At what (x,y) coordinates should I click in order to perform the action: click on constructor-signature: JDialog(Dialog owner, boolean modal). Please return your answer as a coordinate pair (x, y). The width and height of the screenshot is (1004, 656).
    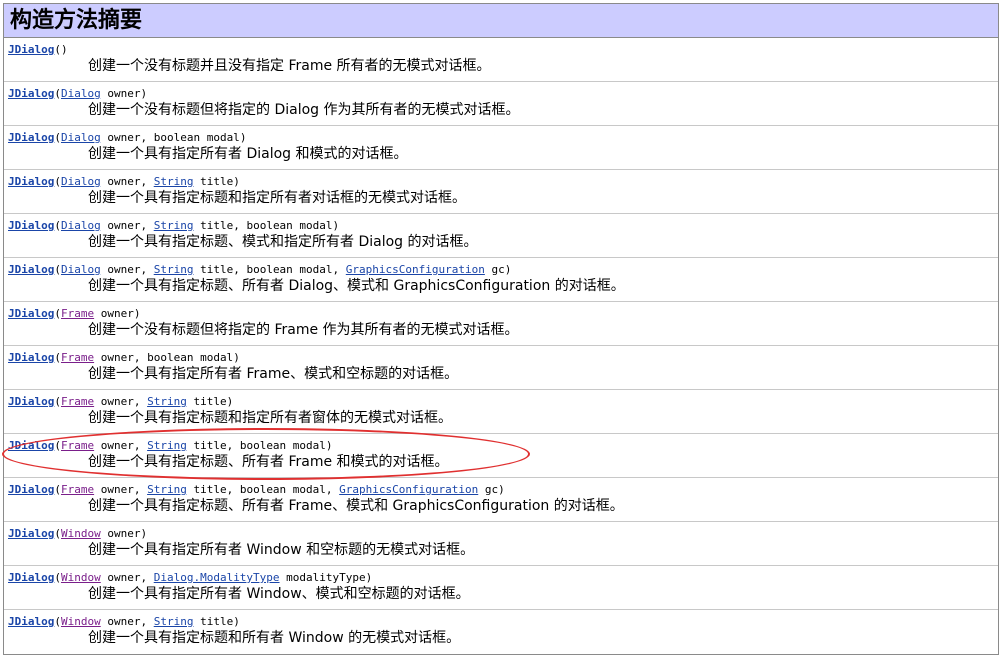
    Looking at the image, I should click on (127, 137).